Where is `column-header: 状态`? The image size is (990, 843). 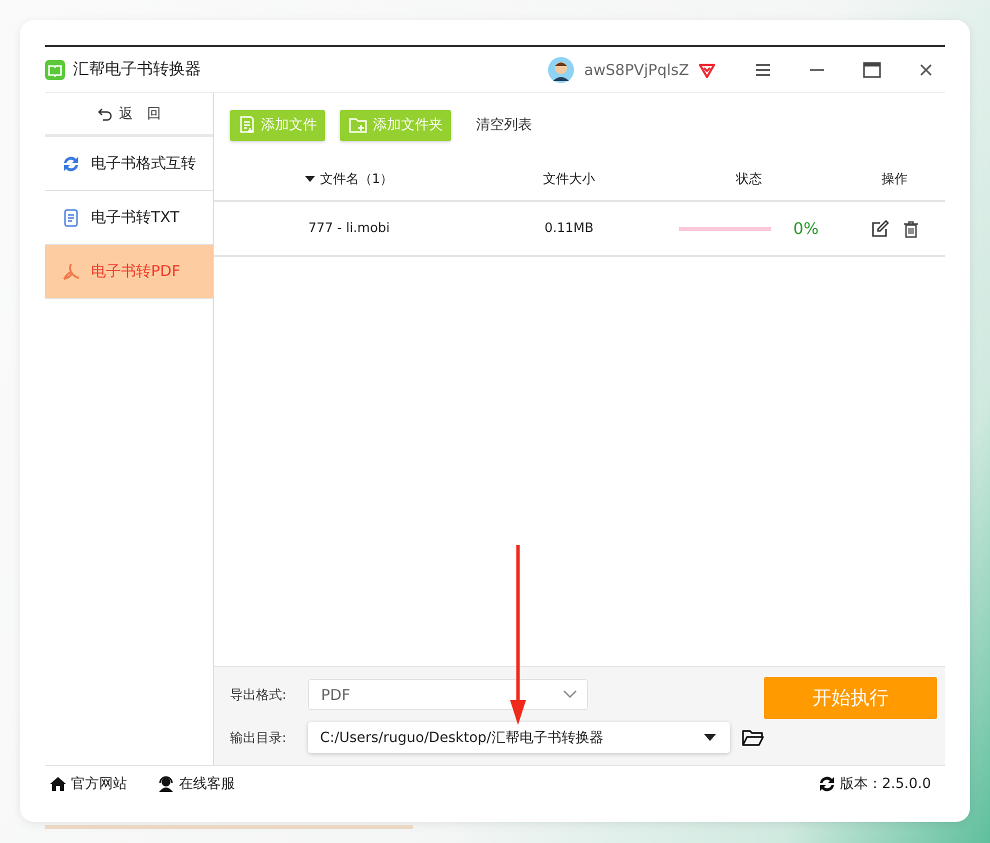 column-header: 状态 is located at coordinates (749, 179).